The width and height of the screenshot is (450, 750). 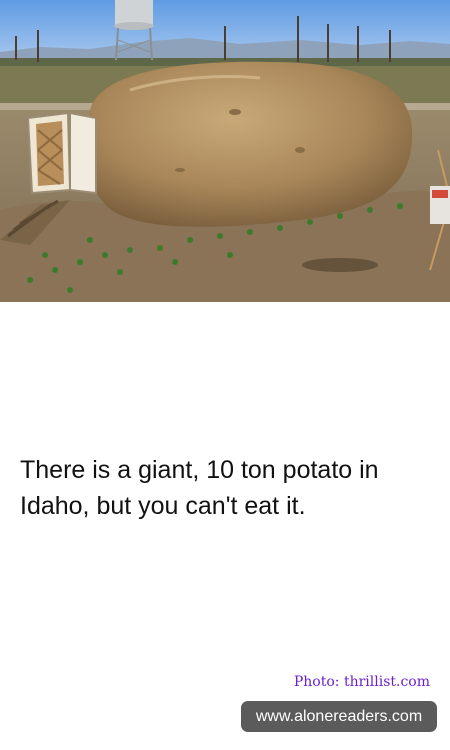 What do you see at coordinates (361, 682) in the screenshot?
I see `photo-credit: Photo: thrillist.com` at bounding box center [361, 682].